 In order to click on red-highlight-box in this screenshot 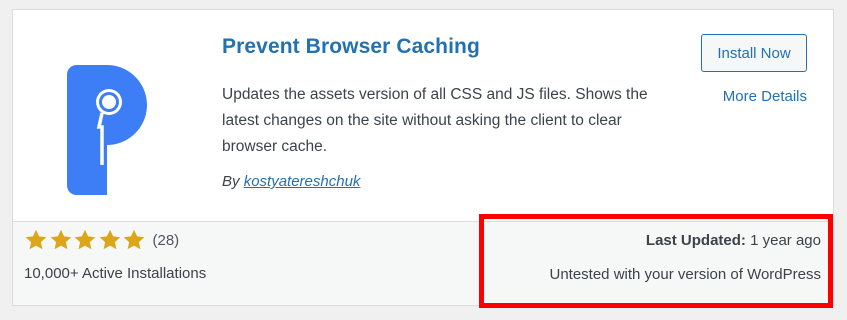, I will do `click(656, 261)`.